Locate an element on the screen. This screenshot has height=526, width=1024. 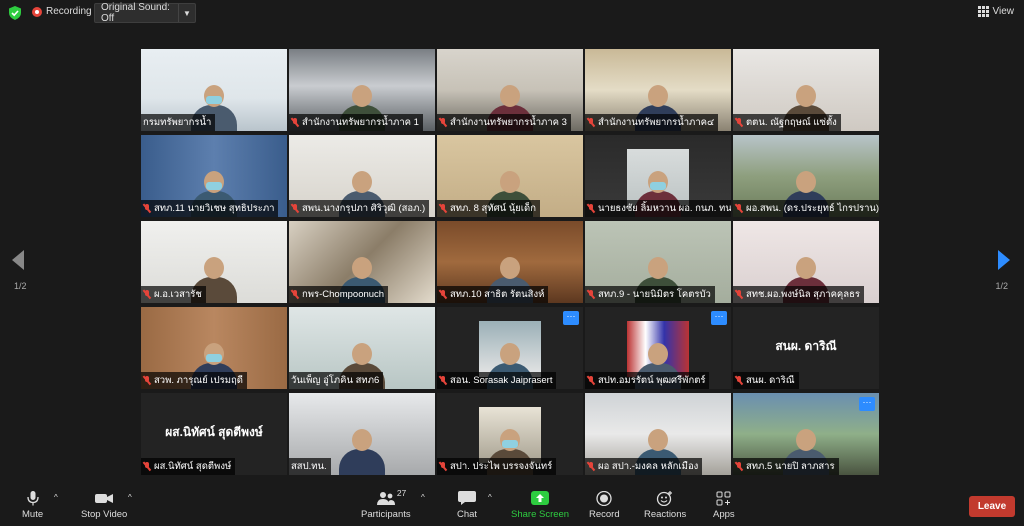
record-icon is located at coordinates (604, 498).